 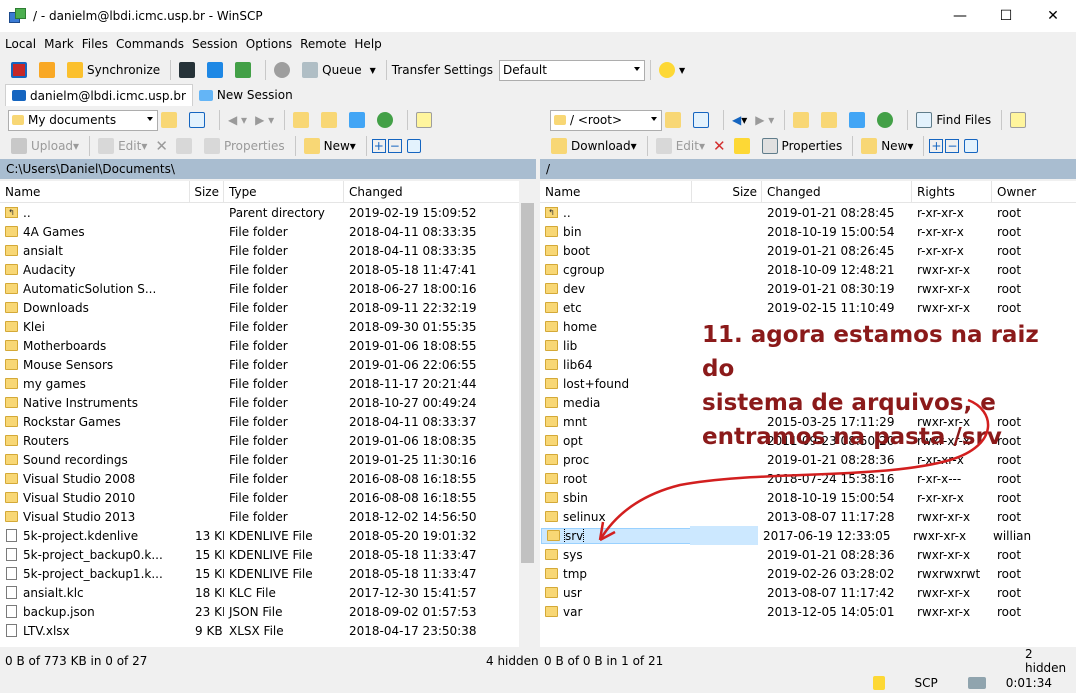 I want to click on remote-refresh-button, so click(x=887, y=120).